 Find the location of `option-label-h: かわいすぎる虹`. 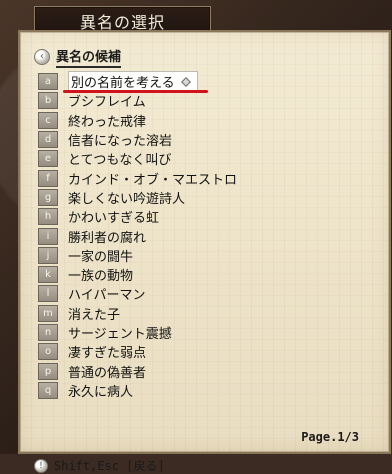

option-label-h: かわいすぎる虹 is located at coordinates (114, 219).